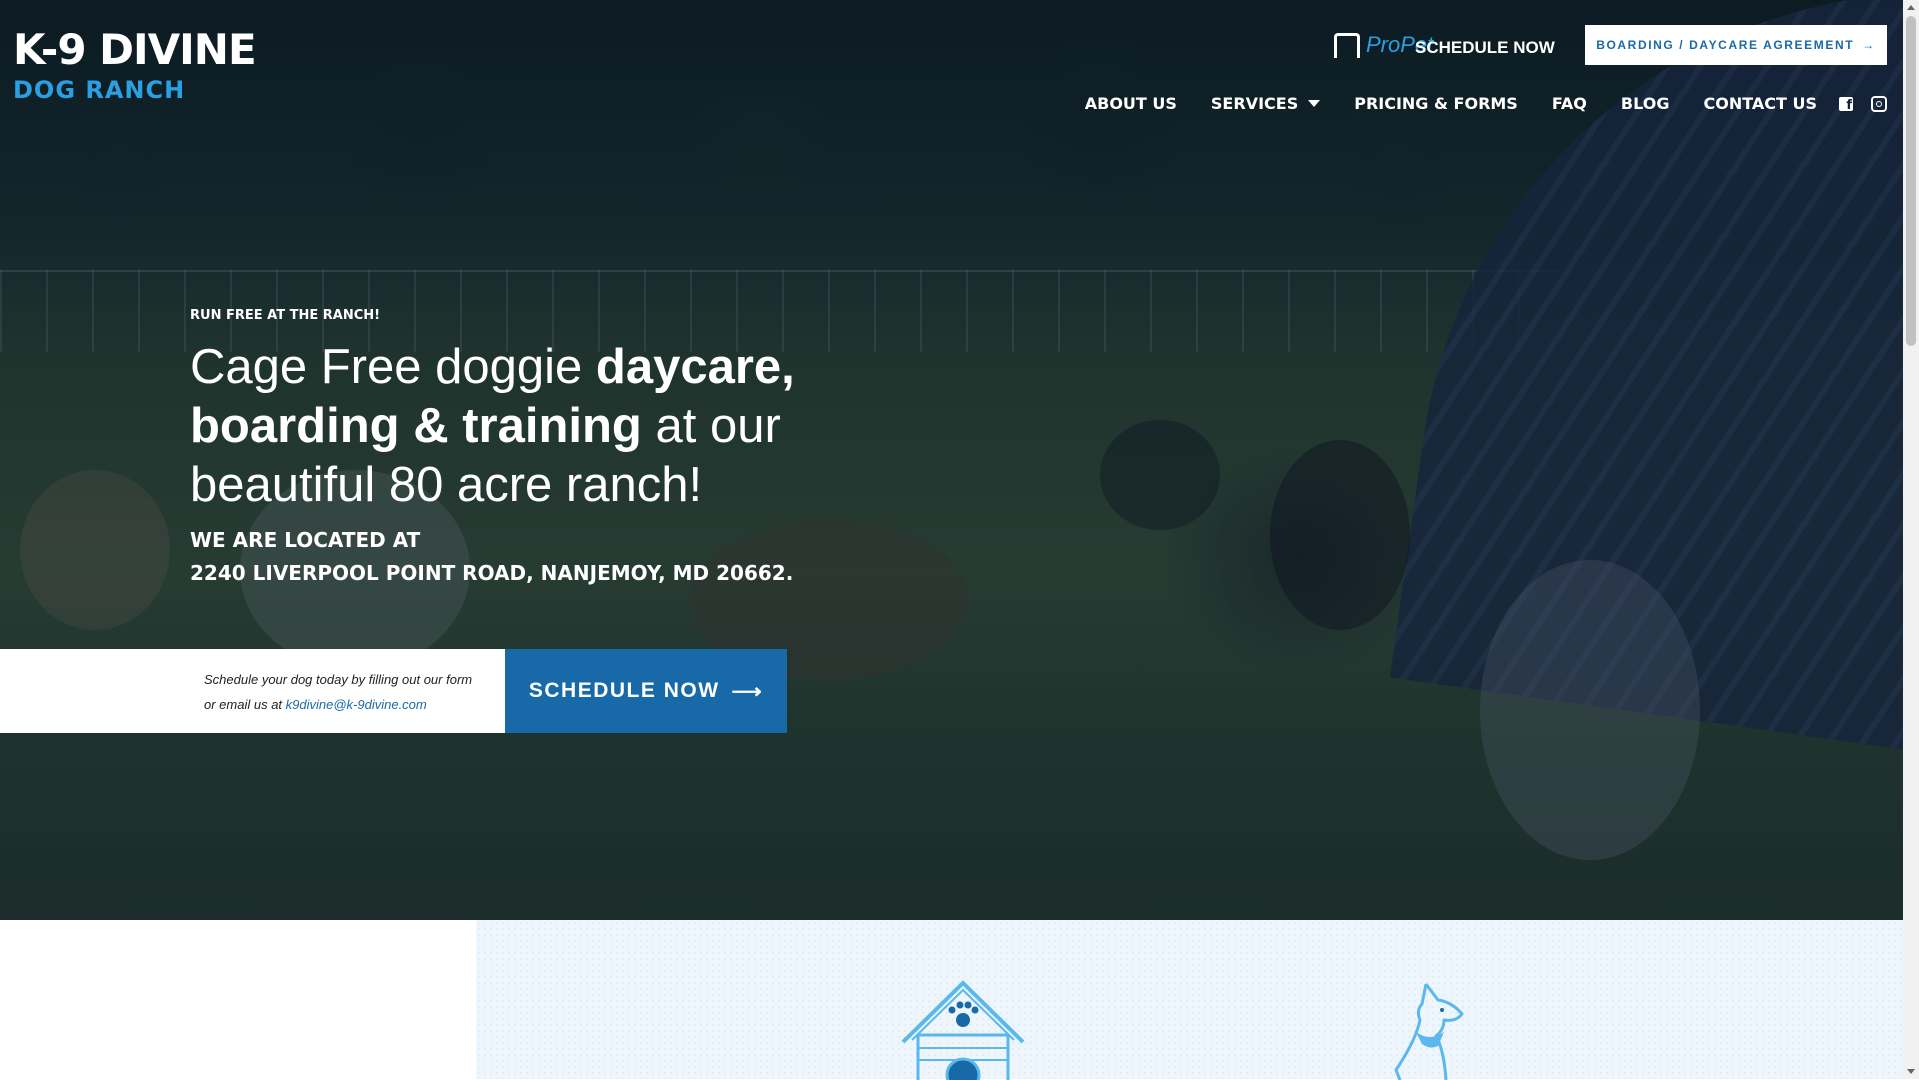  What do you see at coordinates (624, 690) in the screenshot?
I see `schedule-button-label: SCHEDULE NOW` at bounding box center [624, 690].